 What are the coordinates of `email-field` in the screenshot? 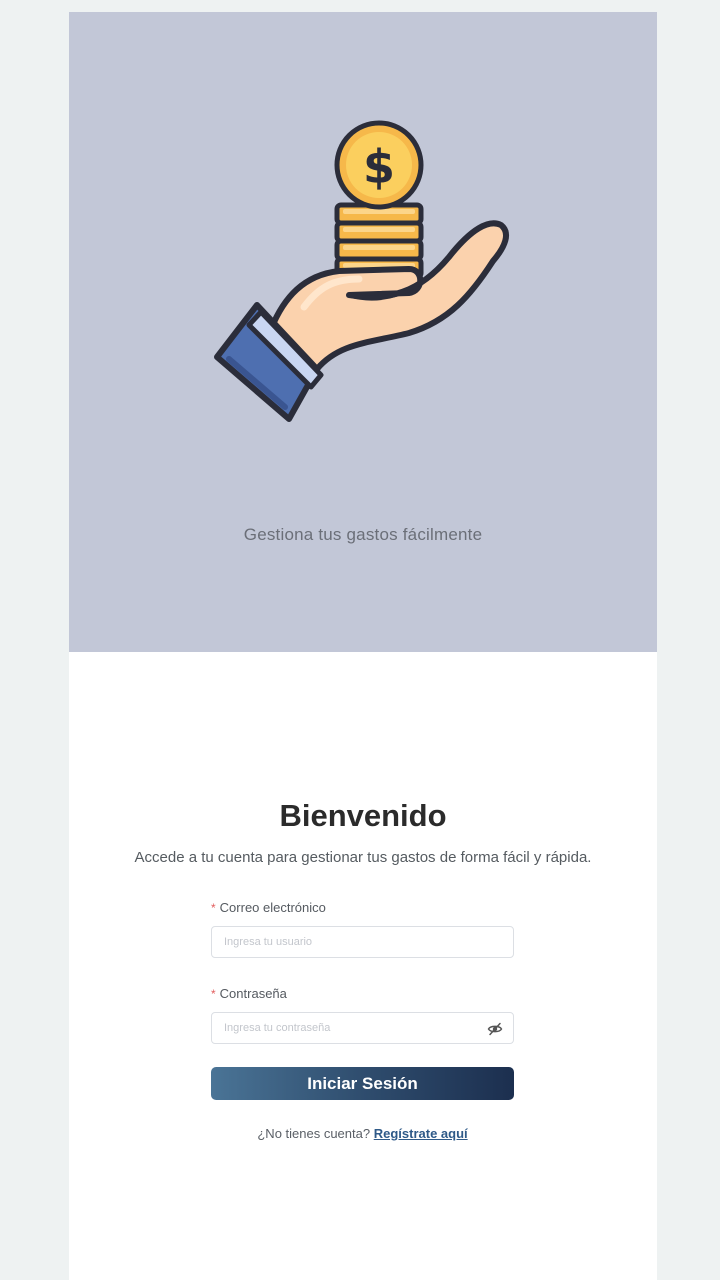 It's located at (362, 942).